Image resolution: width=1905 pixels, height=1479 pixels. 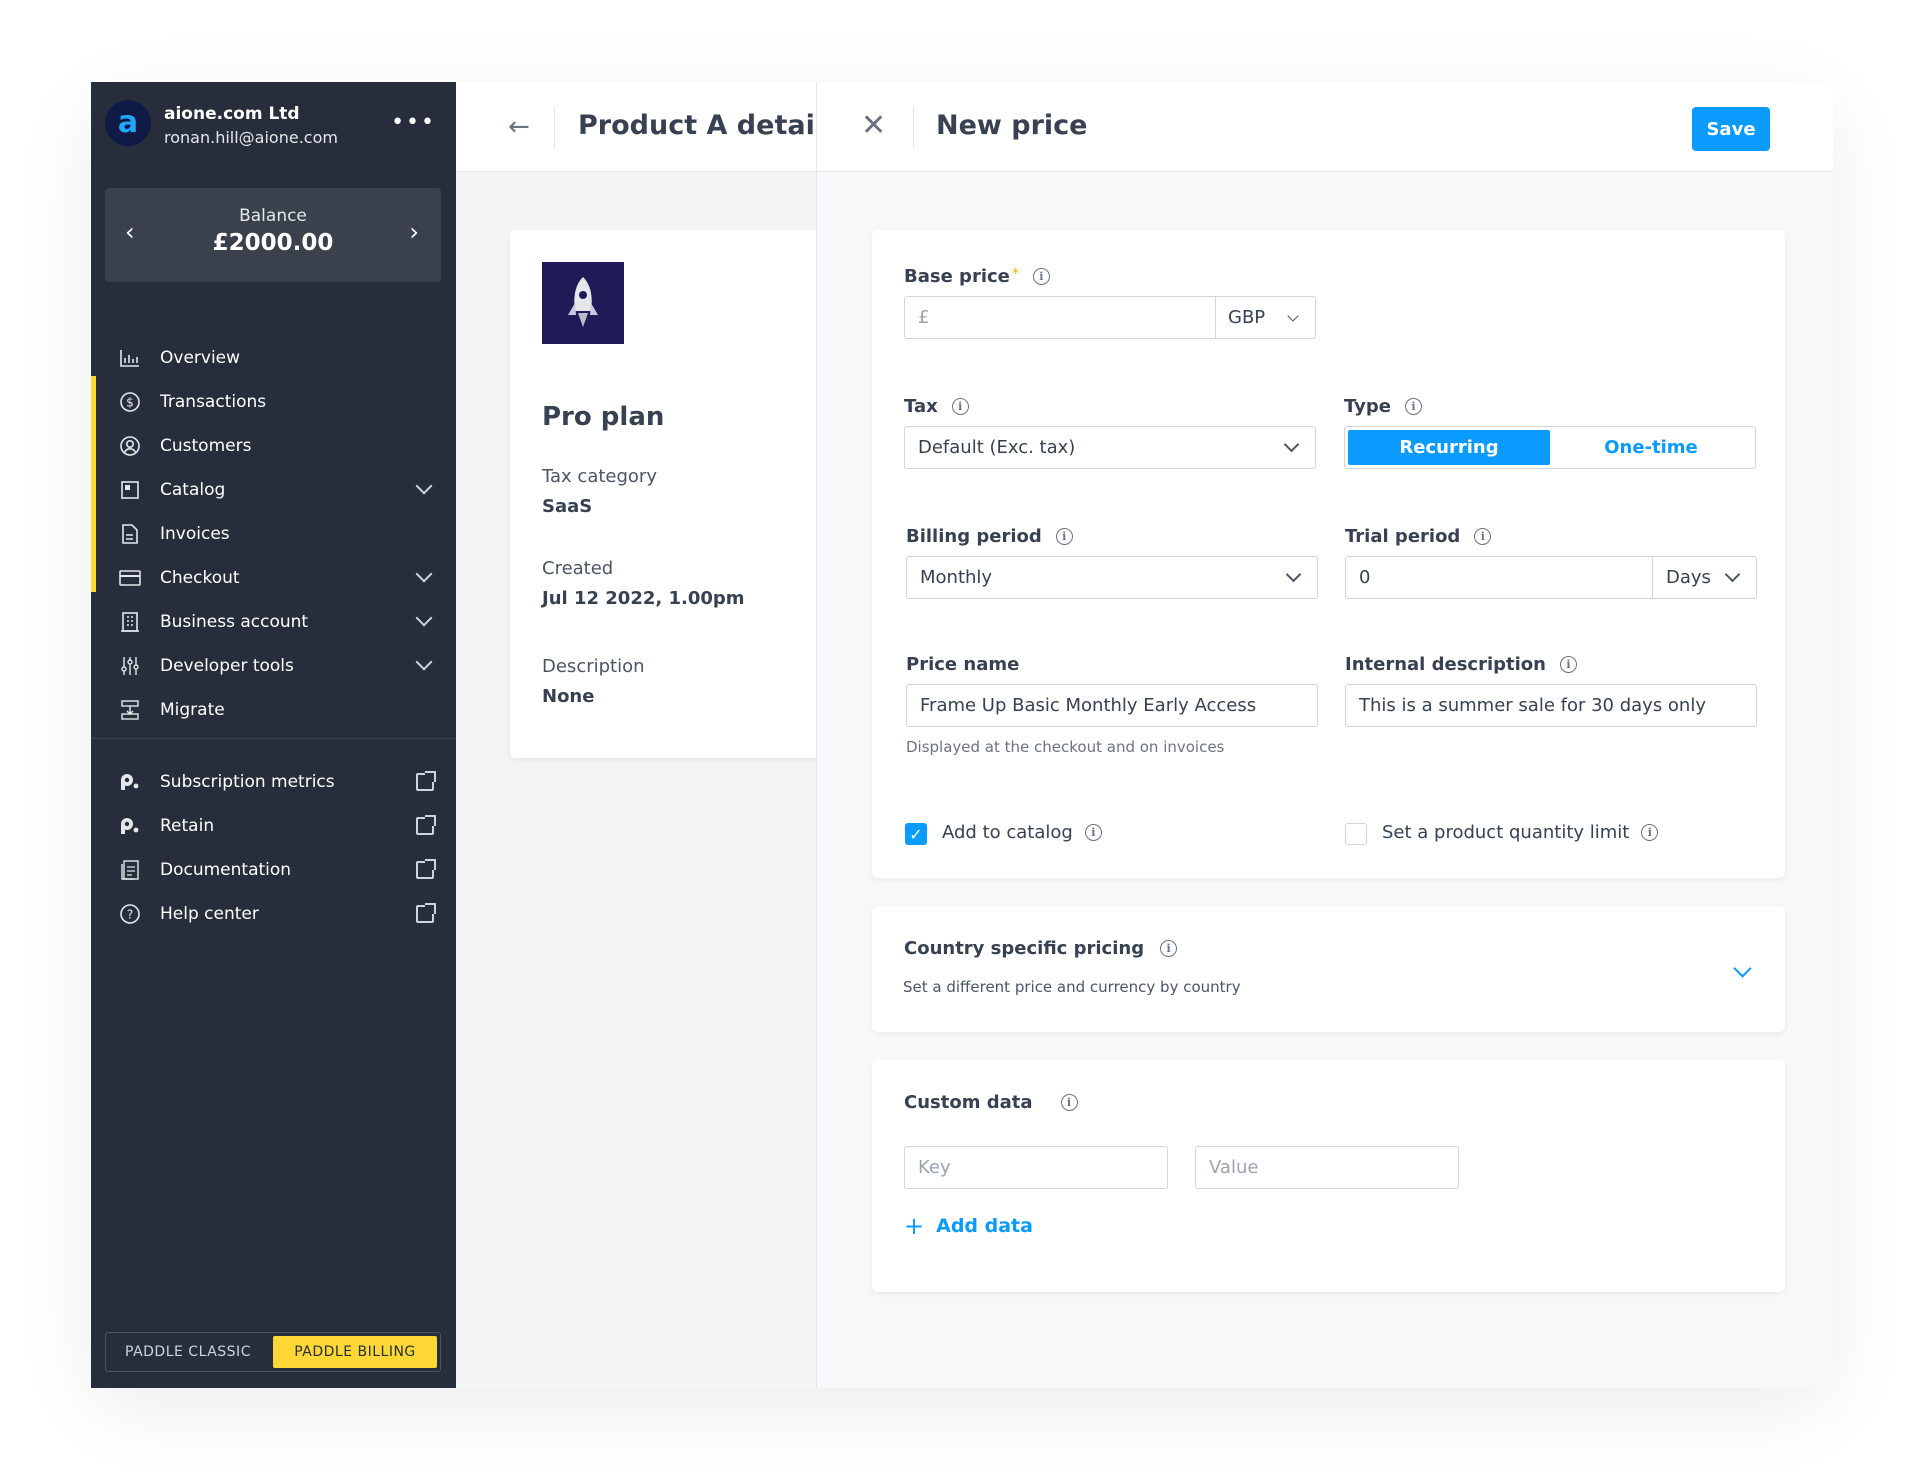 What do you see at coordinates (1383, 406) in the screenshot?
I see `type-label: Type i` at bounding box center [1383, 406].